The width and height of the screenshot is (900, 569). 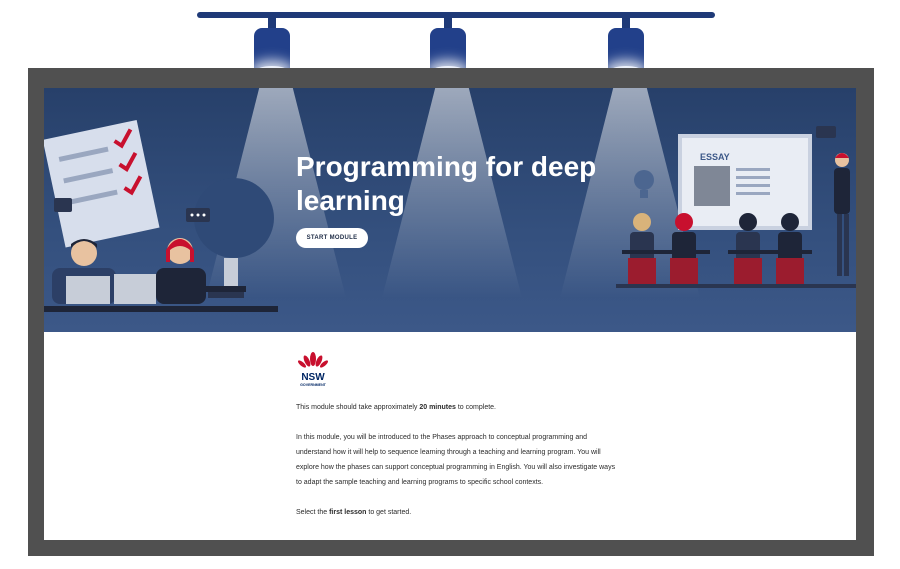 I want to click on classroom-essay-illustration: ESSAY, so click(x=736, y=207).